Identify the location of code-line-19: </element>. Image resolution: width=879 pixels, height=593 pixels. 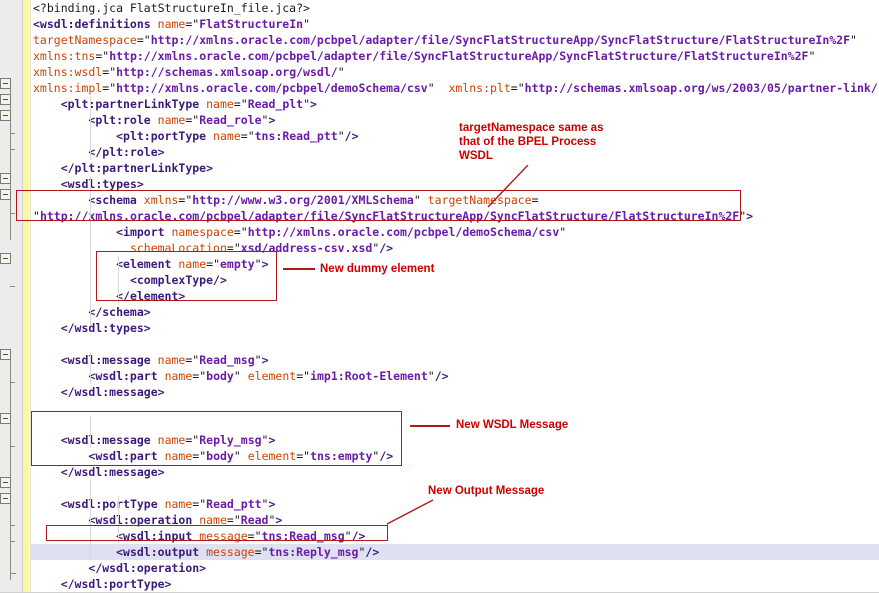
(455, 296).